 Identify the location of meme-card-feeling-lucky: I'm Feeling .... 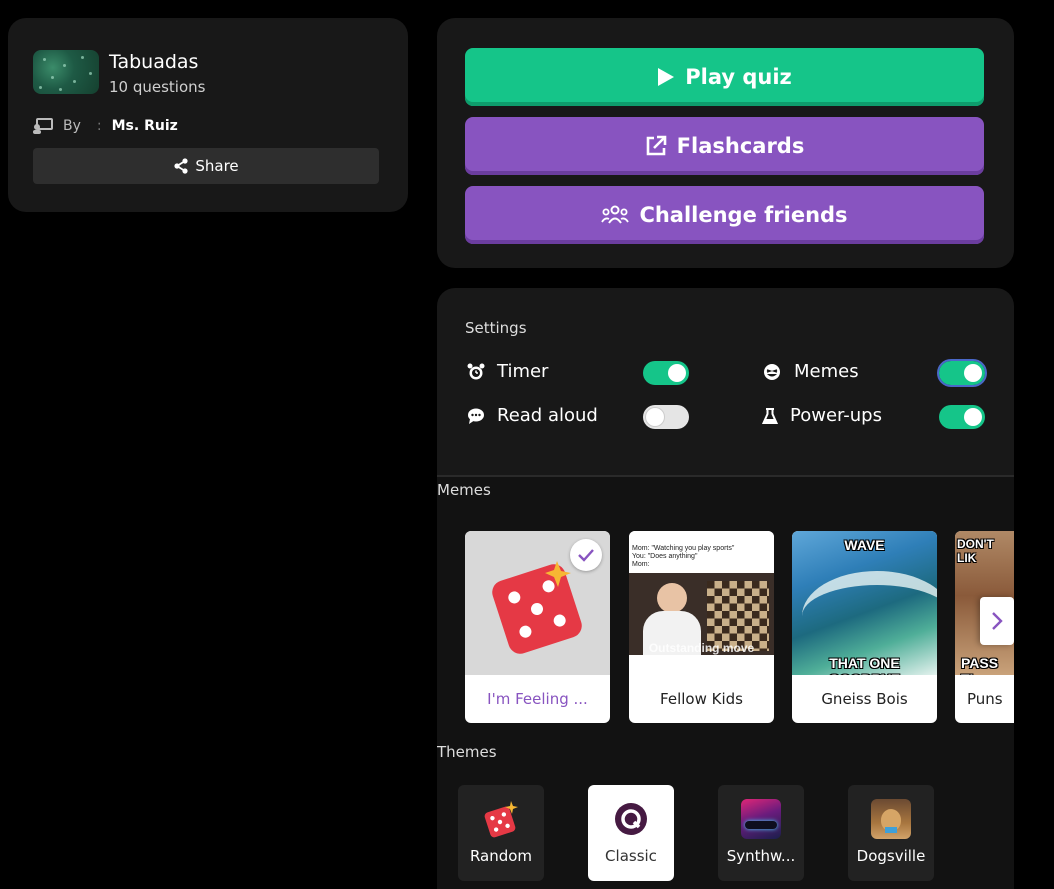
(537, 627).